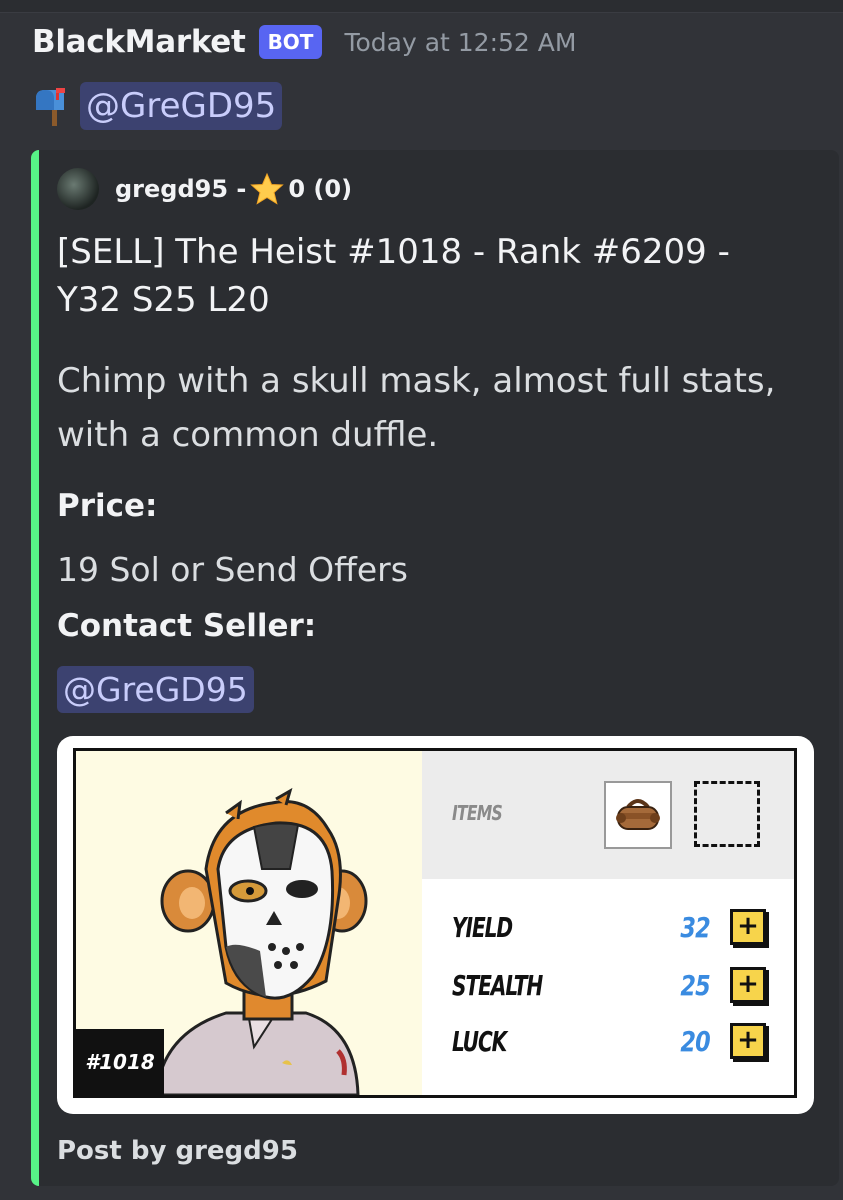 The image size is (843, 1200). Describe the element at coordinates (155, 689) in the screenshot. I see `contact-seller-mention: @GreGD95` at that location.